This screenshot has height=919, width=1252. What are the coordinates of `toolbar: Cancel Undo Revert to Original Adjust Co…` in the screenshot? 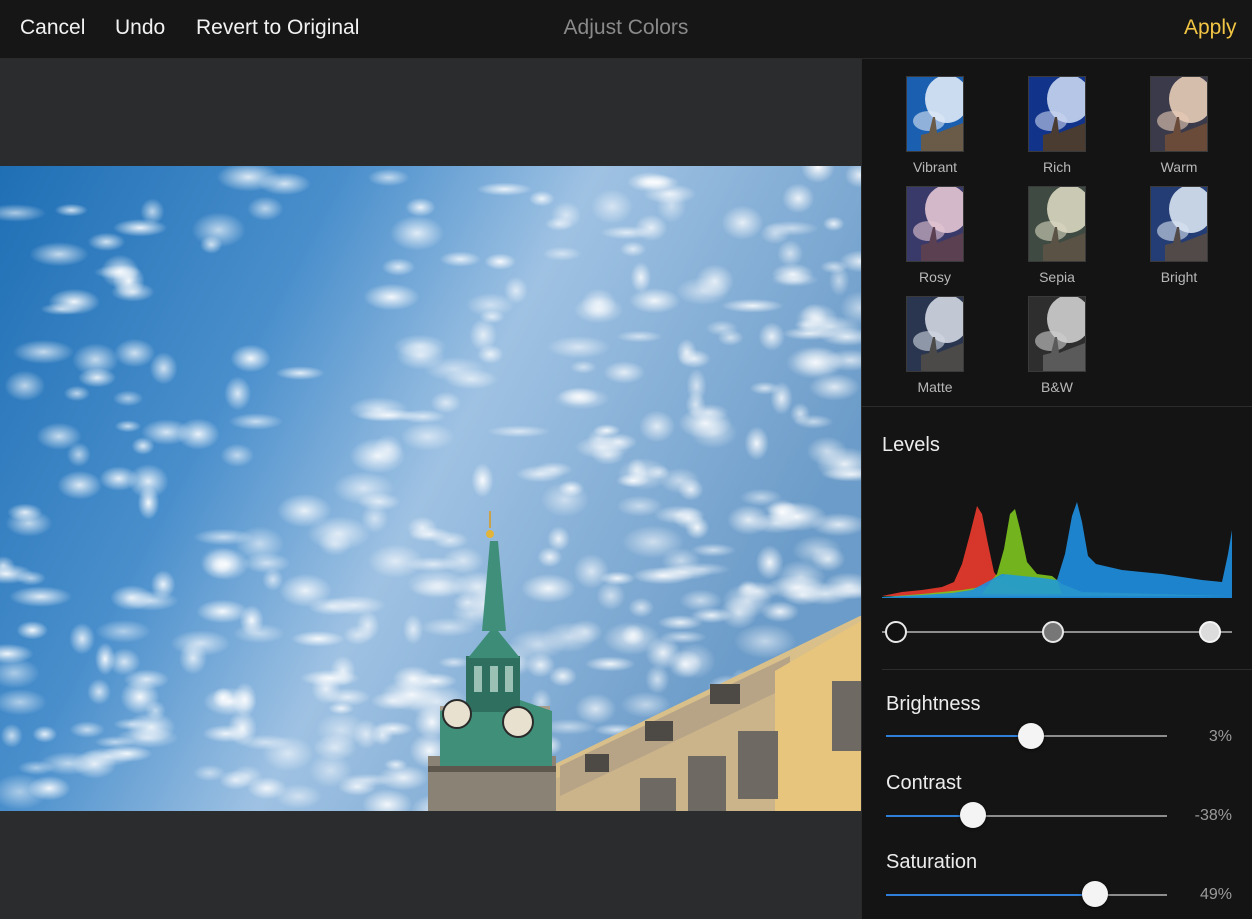 It's located at (626, 29).